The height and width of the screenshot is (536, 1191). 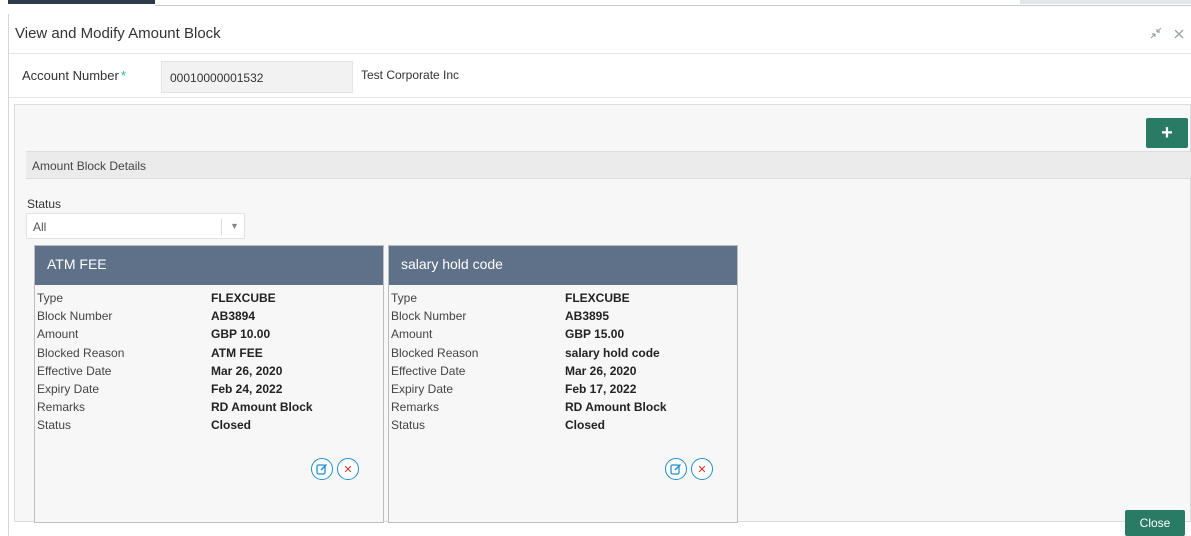 I want to click on card-row-blocked-reason: Blocked Reason salary hold code, so click(x=563, y=353).